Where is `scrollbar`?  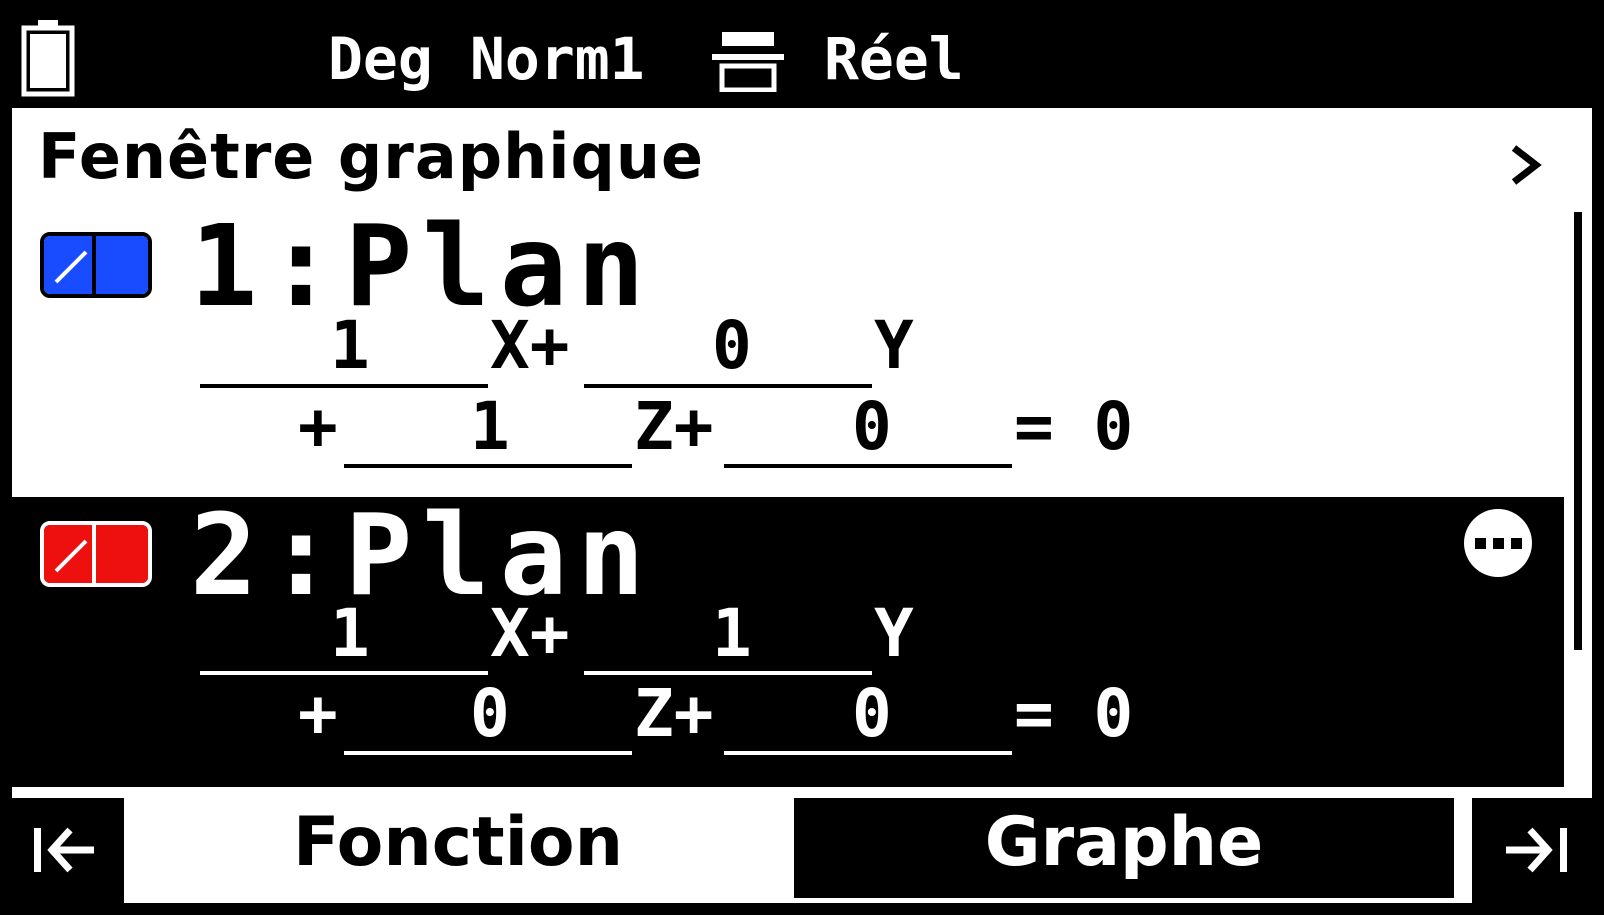
scrollbar is located at coordinates (1578, 431).